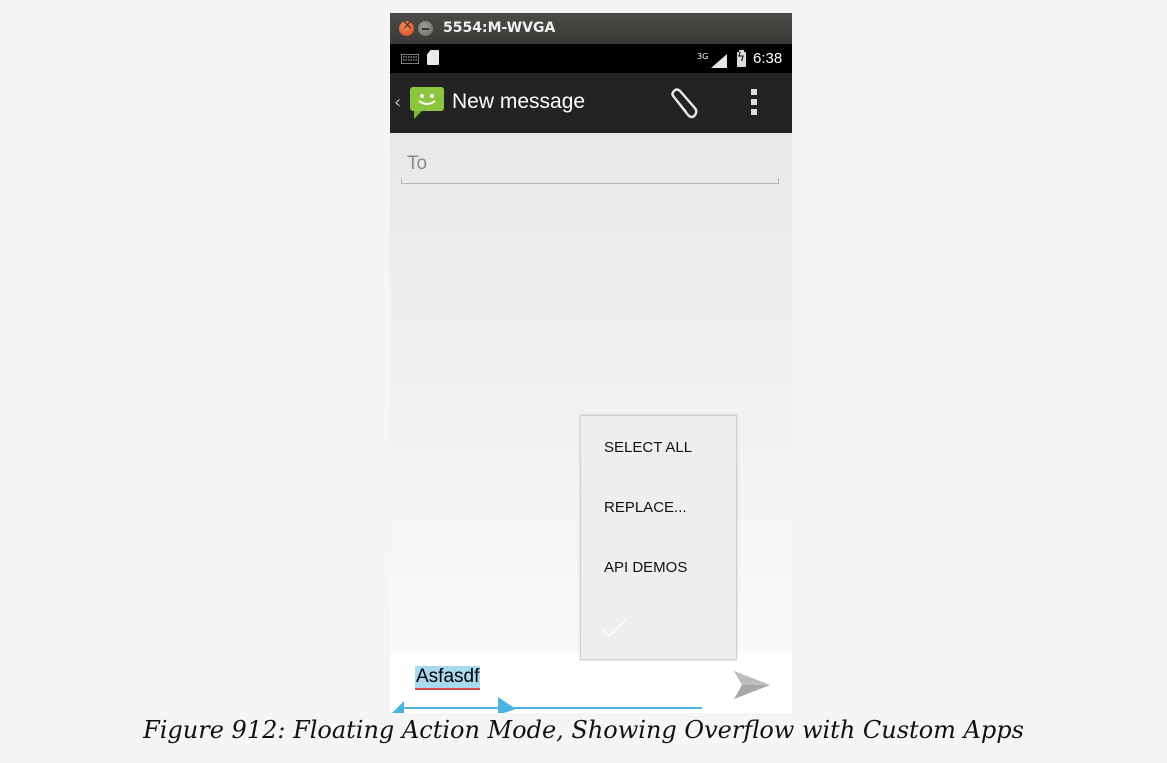 The height and width of the screenshot is (763, 1167). I want to click on action-bar: ‹ New message, so click(591, 103).